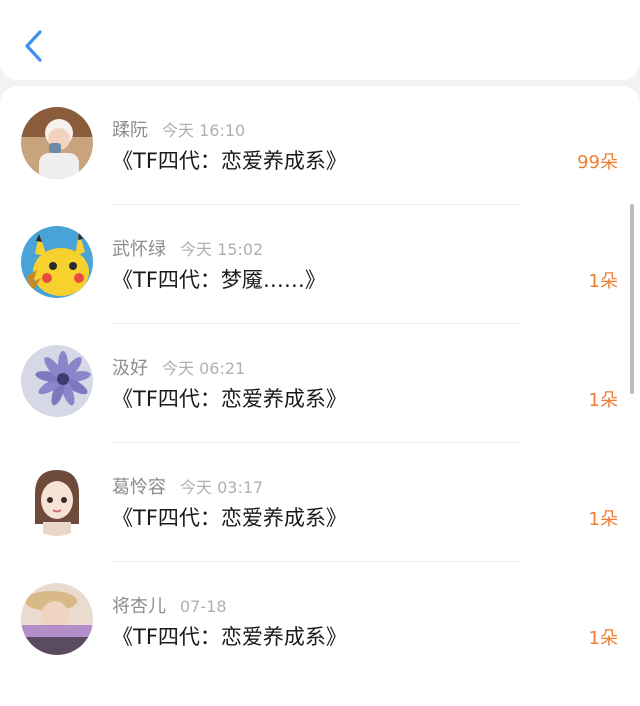 The image size is (640, 706). What do you see at coordinates (57, 381) in the screenshot?
I see `purple-flower-avatar` at bounding box center [57, 381].